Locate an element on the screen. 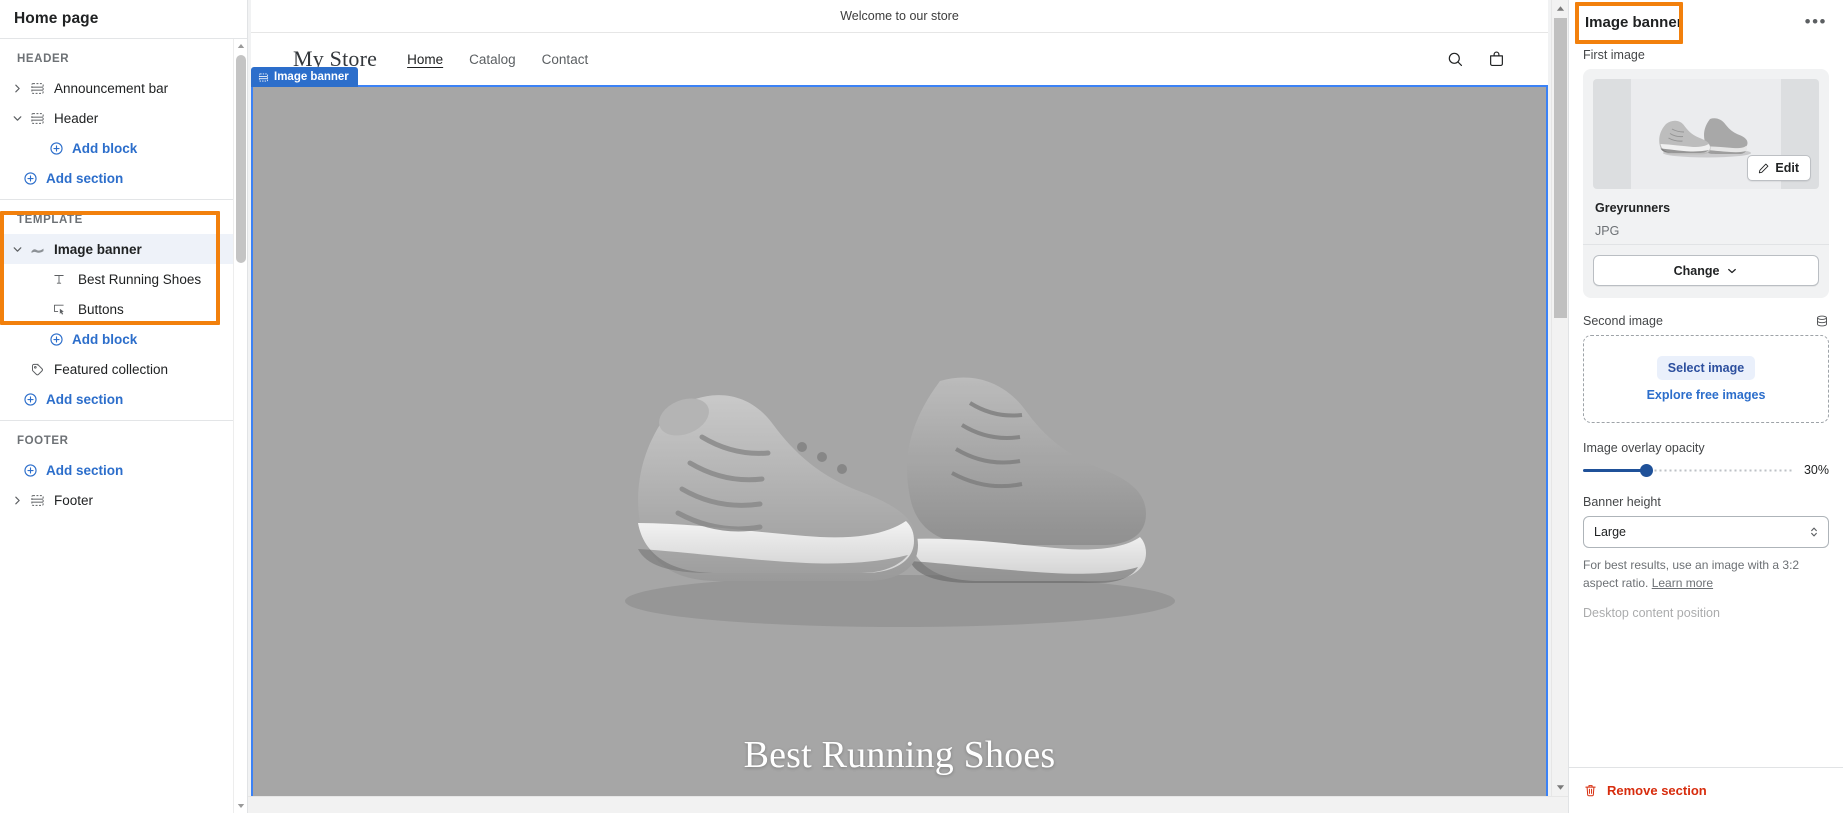  add-section-button-footer: Add section is located at coordinates (123, 470).